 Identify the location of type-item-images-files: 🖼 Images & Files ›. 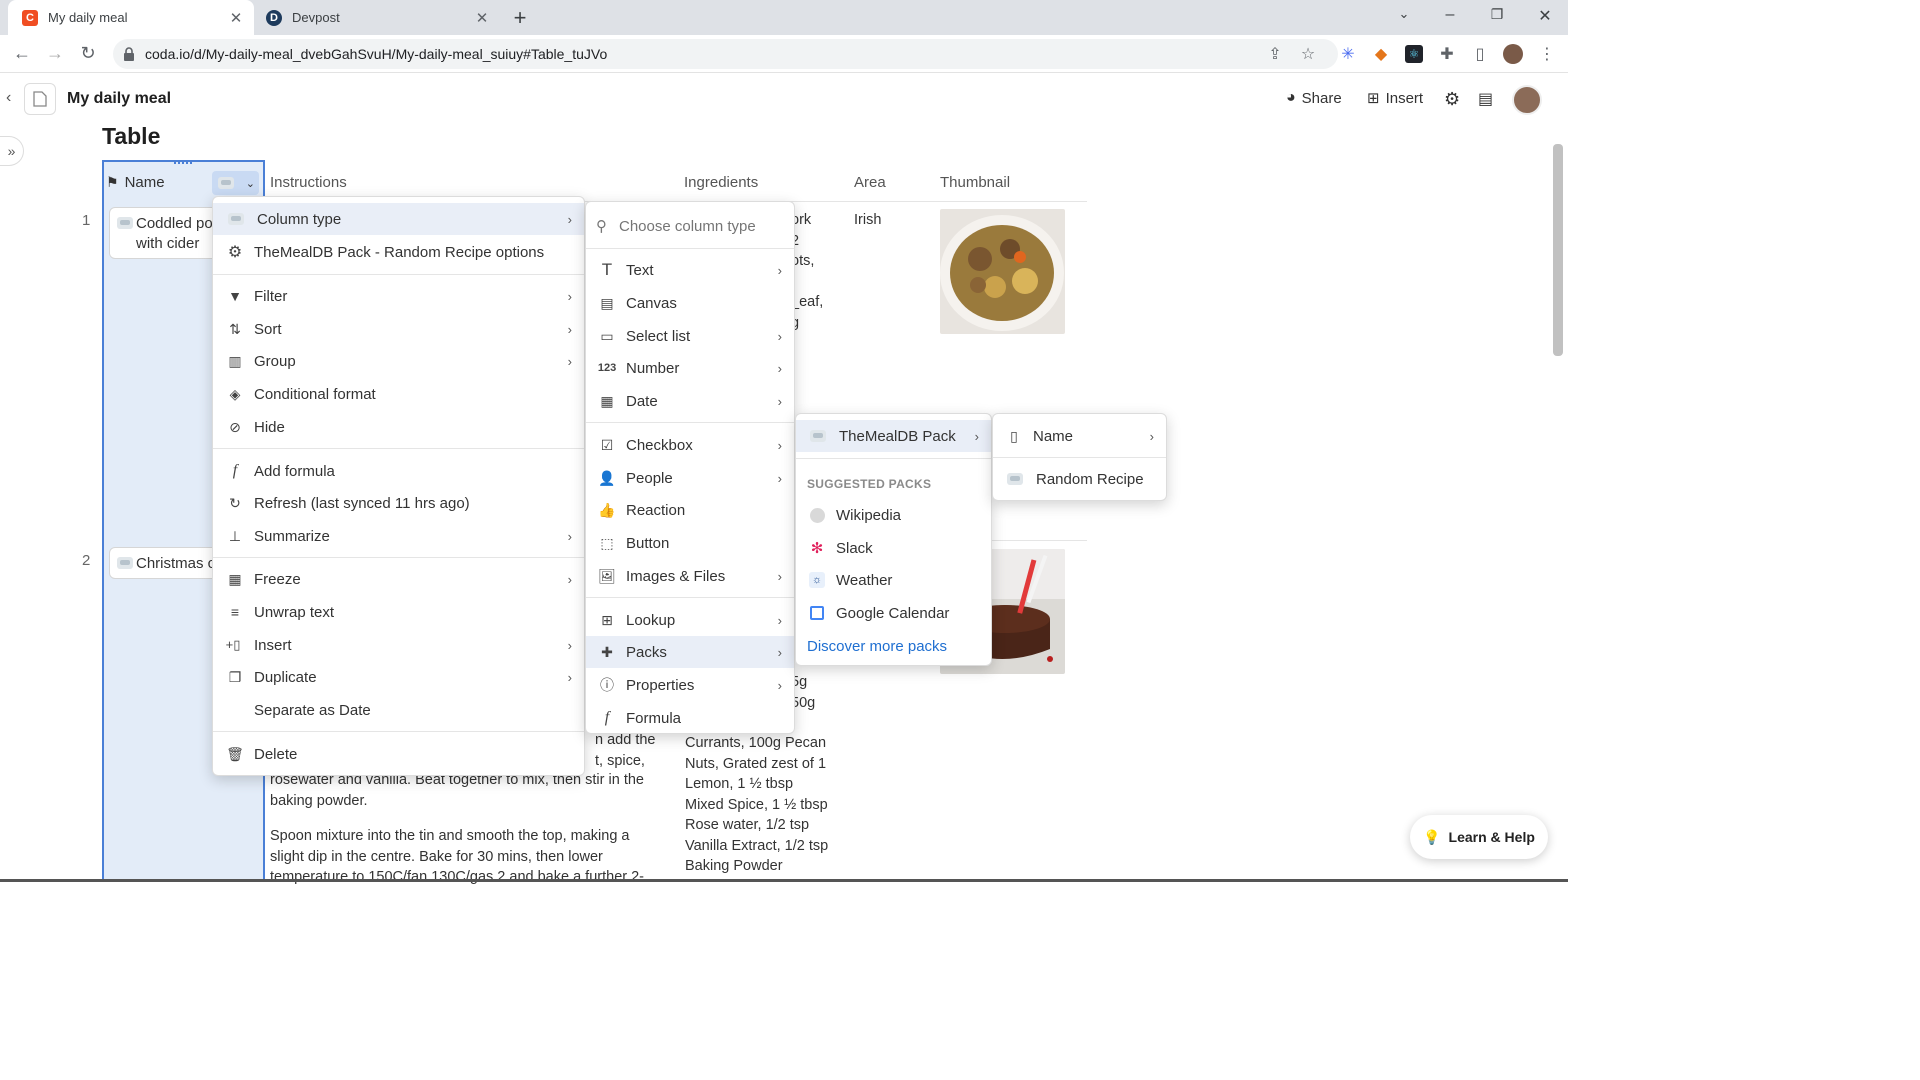
(690, 576).